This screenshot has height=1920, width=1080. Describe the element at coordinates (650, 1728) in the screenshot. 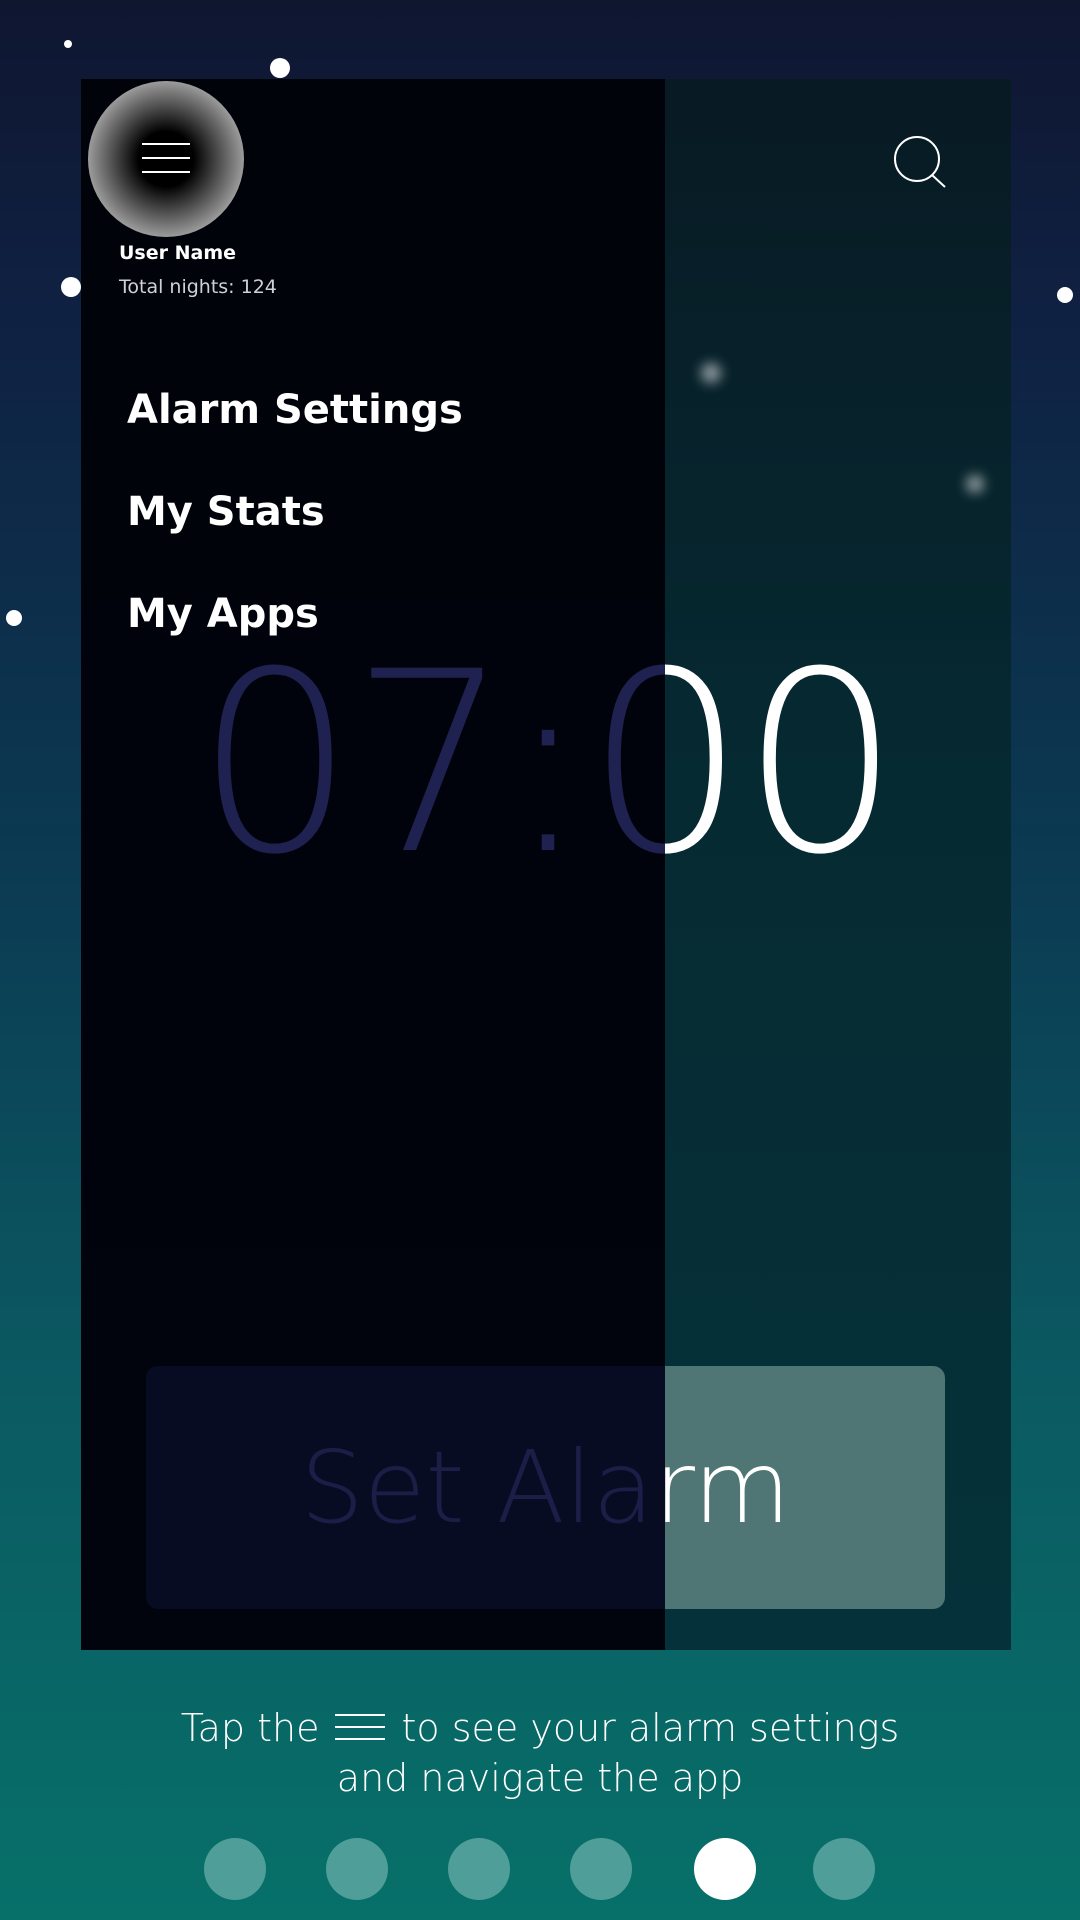

I see `hint-text-after: to see your alarm settings` at that location.